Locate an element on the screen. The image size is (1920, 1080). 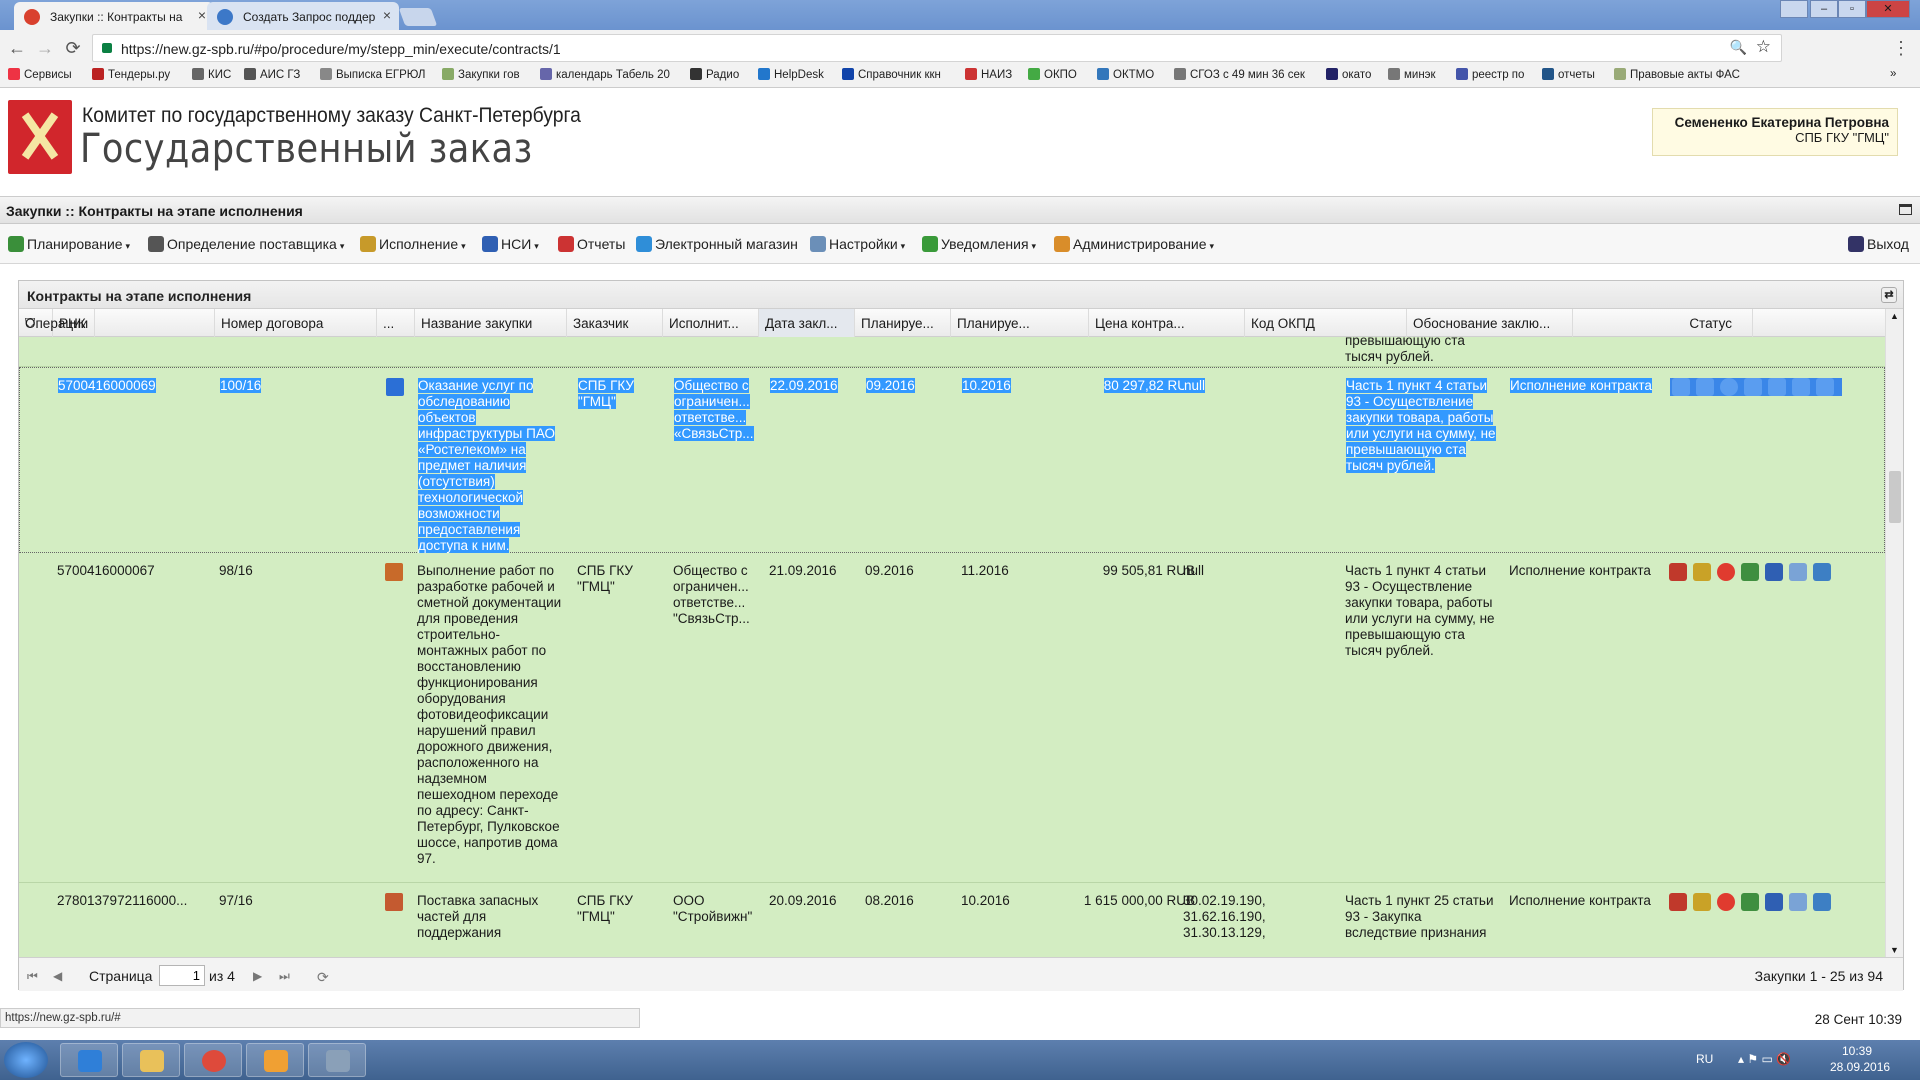
bookmark-item: Сервисы is located at coordinates (40, 74).